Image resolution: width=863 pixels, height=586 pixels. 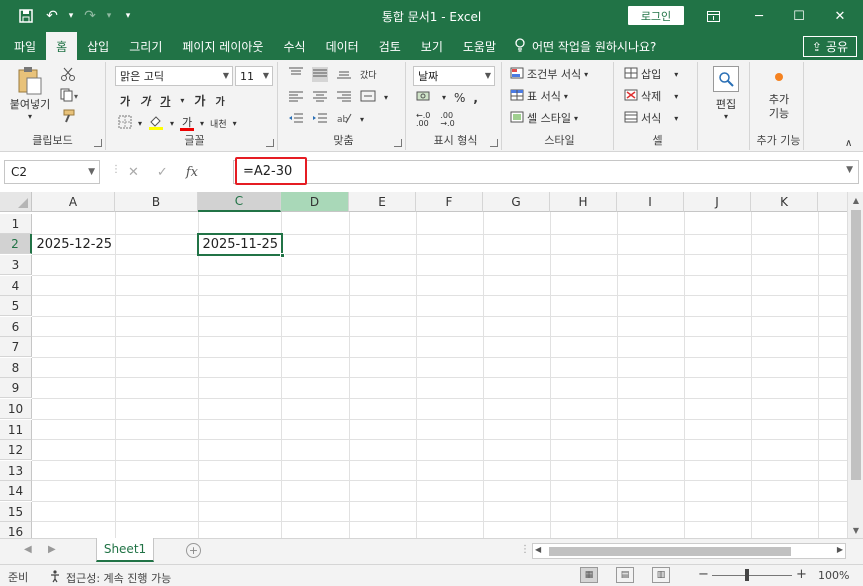 I want to click on tab-page-layout: 페이지 레이아웃, so click(x=222, y=46).